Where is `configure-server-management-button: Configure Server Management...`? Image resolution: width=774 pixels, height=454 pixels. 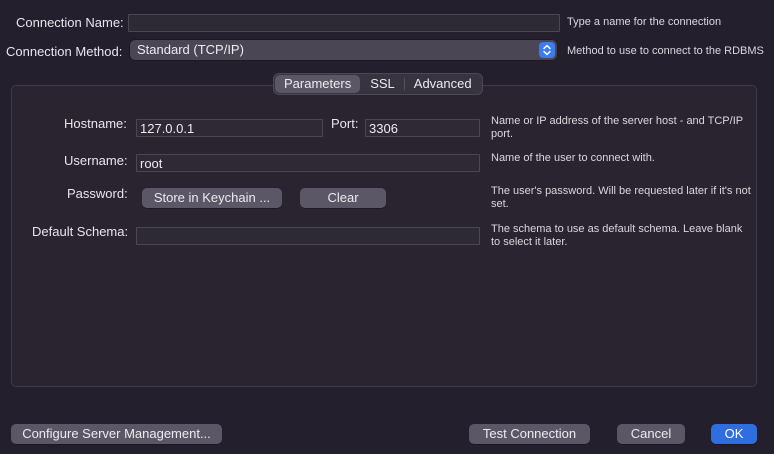 configure-server-management-button: Configure Server Management... is located at coordinates (116, 434).